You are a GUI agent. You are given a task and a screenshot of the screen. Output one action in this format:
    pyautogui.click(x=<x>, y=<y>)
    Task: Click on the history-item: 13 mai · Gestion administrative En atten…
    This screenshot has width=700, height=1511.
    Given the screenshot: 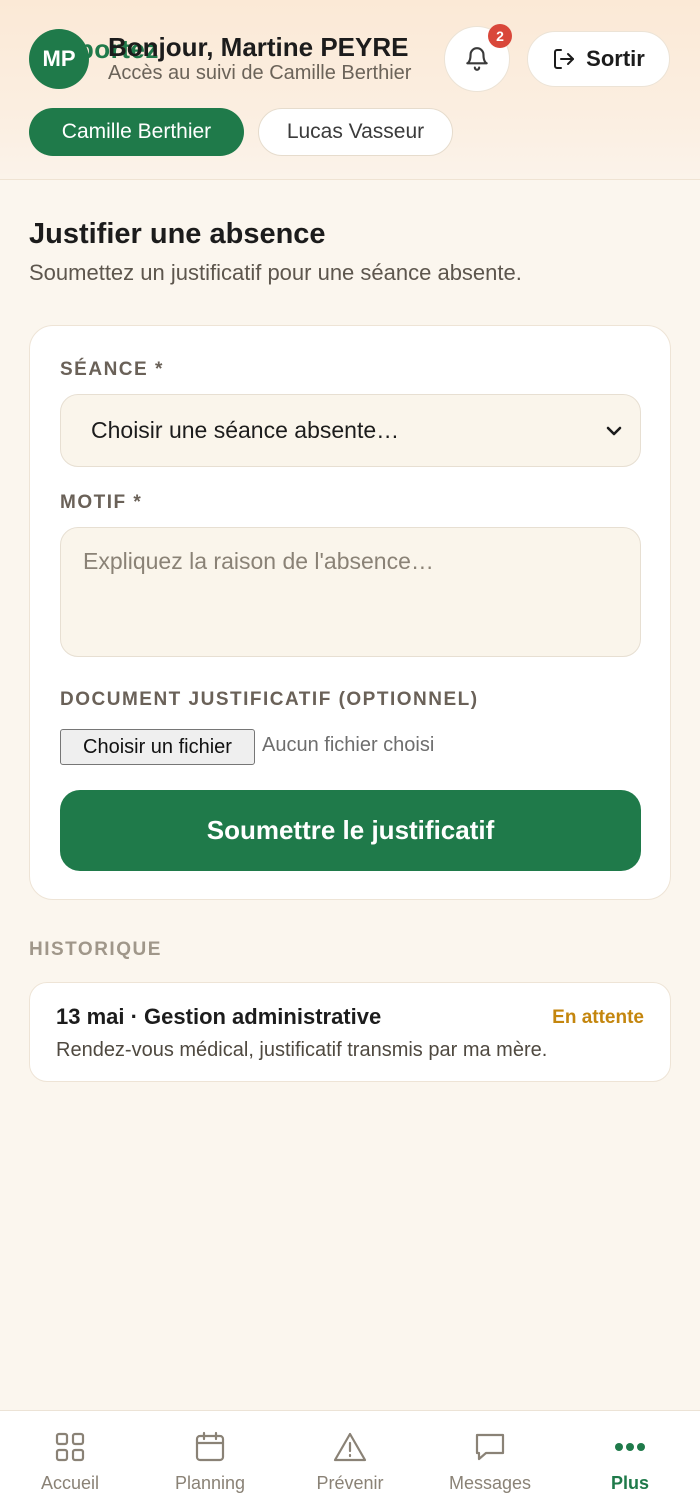 What is the action you would take?
    pyautogui.click(x=350, y=1032)
    